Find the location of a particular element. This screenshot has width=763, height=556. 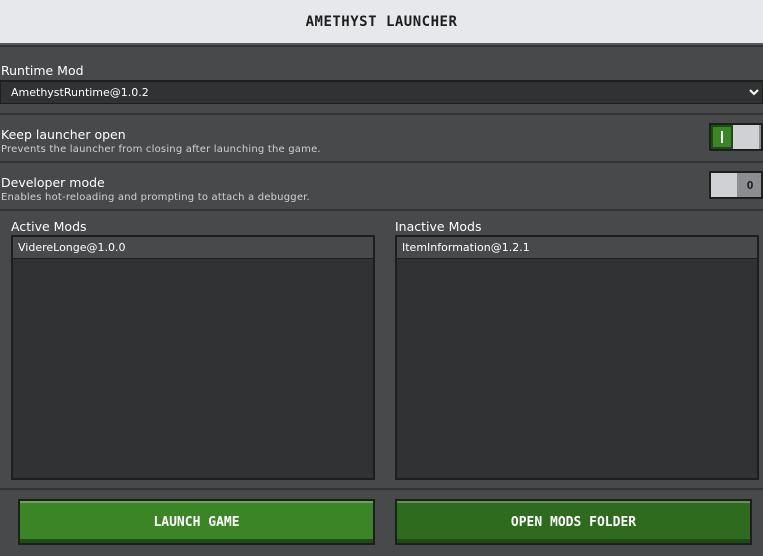

open-mods-folder-button: OPEN MODS FOLDER is located at coordinates (573, 522).